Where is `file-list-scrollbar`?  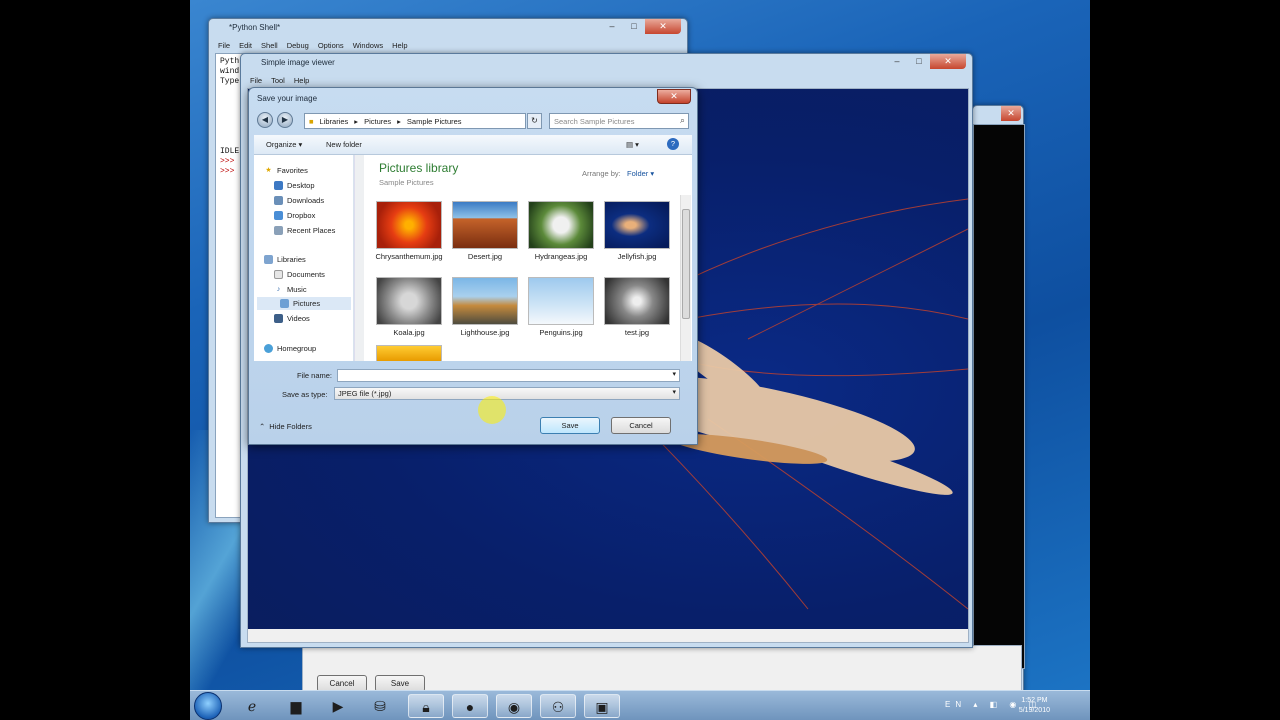
file-list-scrollbar is located at coordinates (685, 278).